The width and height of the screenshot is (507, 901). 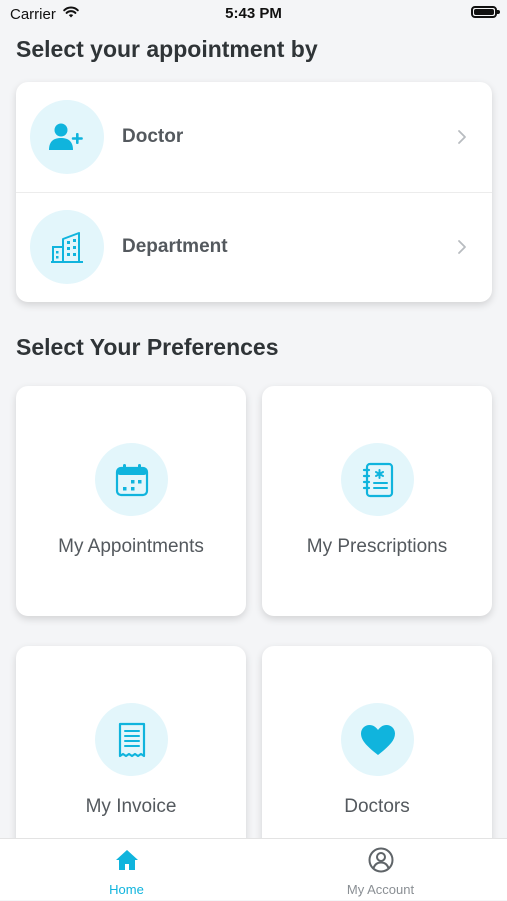 What do you see at coordinates (377, 479) in the screenshot?
I see `prescription-notebook-icon` at bounding box center [377, 479].